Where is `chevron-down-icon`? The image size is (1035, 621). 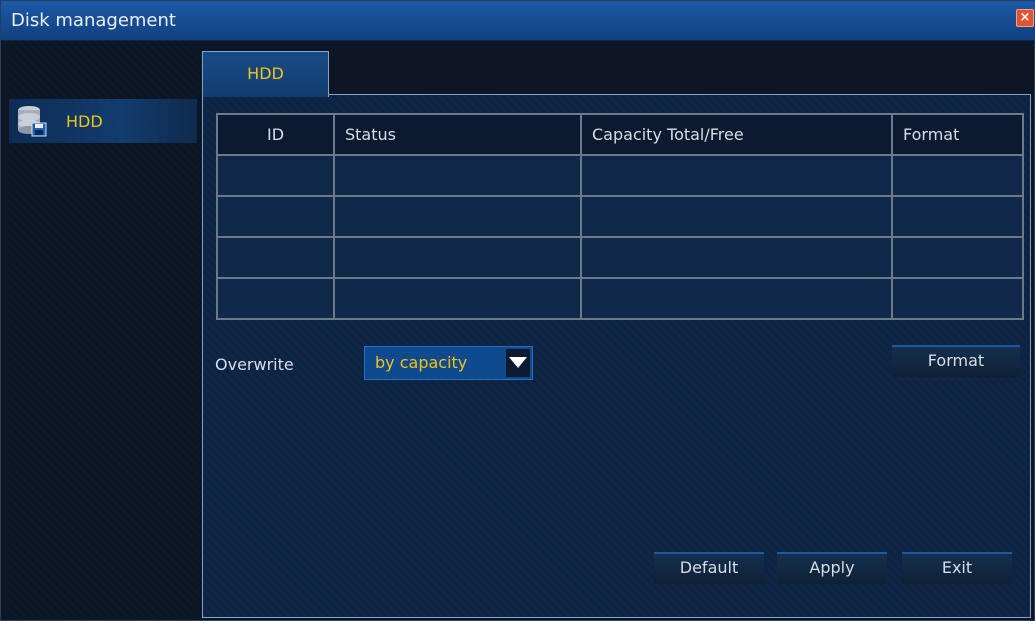
chevron-down-icon is located at coordinates (518, 363).